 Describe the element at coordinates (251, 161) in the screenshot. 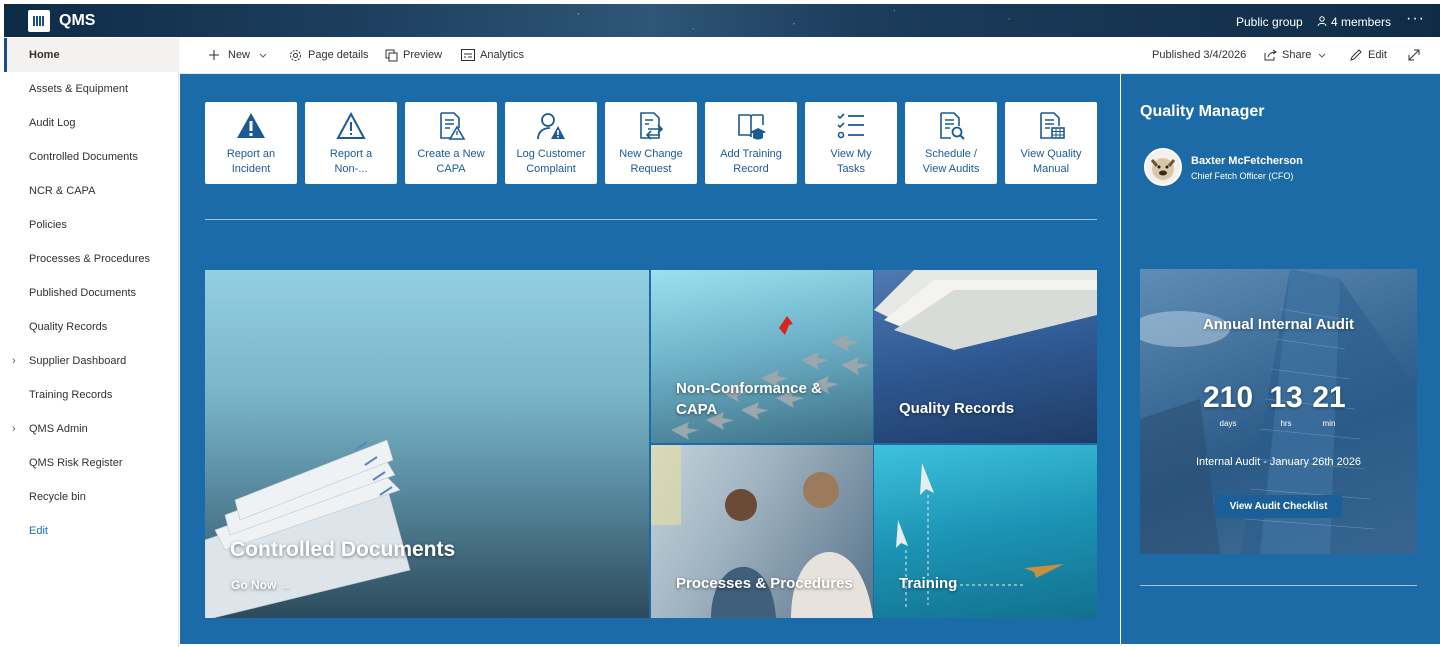

I see `quicklink-label: Report an Incident` at that location.